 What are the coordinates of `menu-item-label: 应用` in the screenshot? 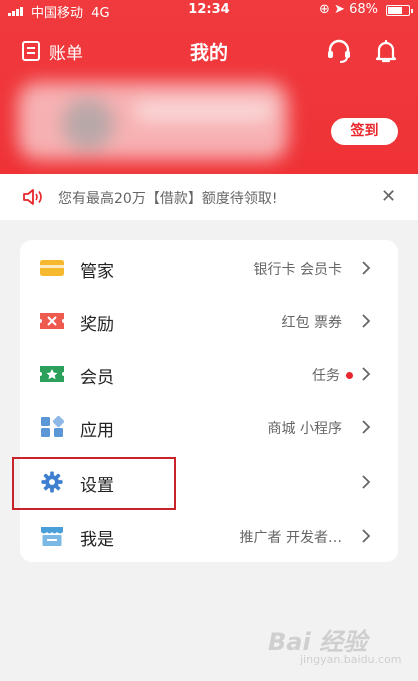 It's located at (97, 431).